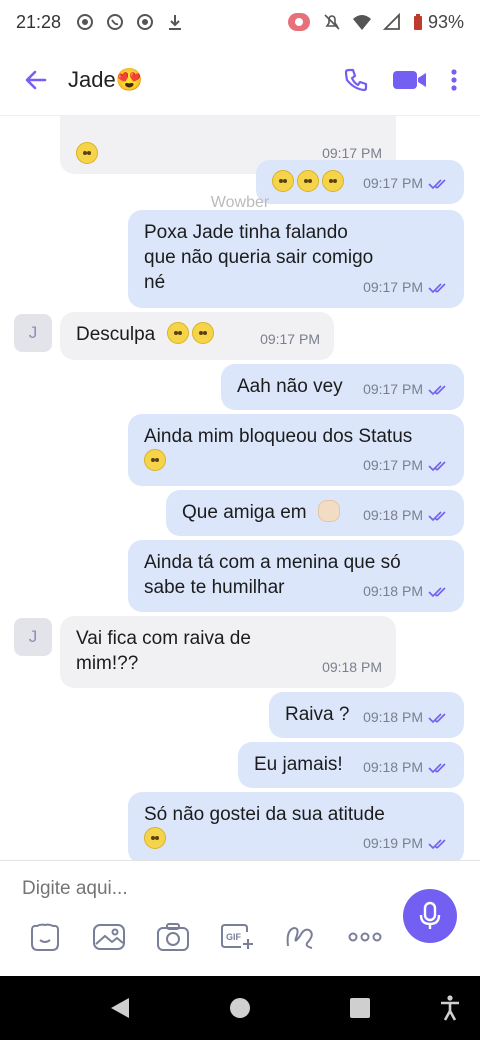  Describe the element at coordinates (393, 843) in the screenshot. I see `message-time: 09:19 PM` at that location.